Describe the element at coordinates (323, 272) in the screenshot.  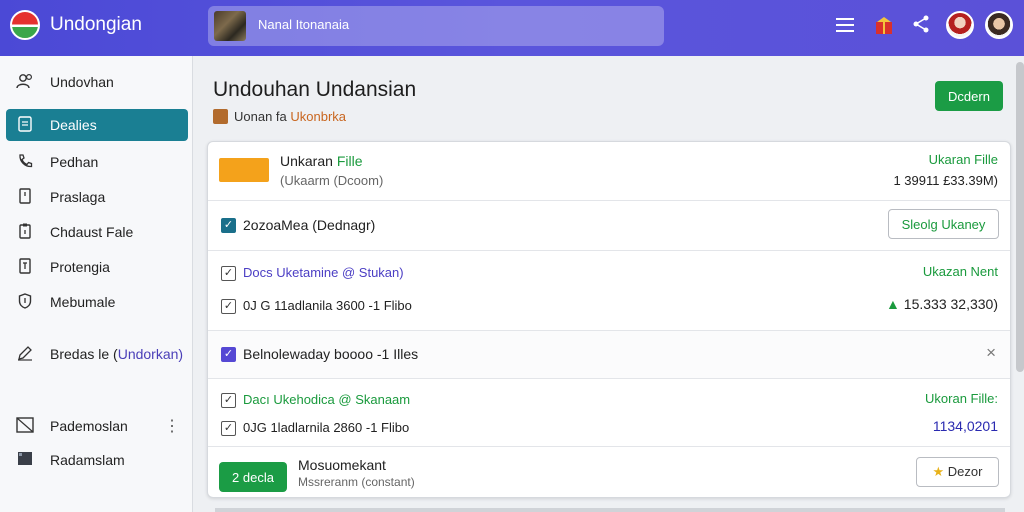
I see `list-item-title: Docs Uketamine @ Stukan)` at that location.